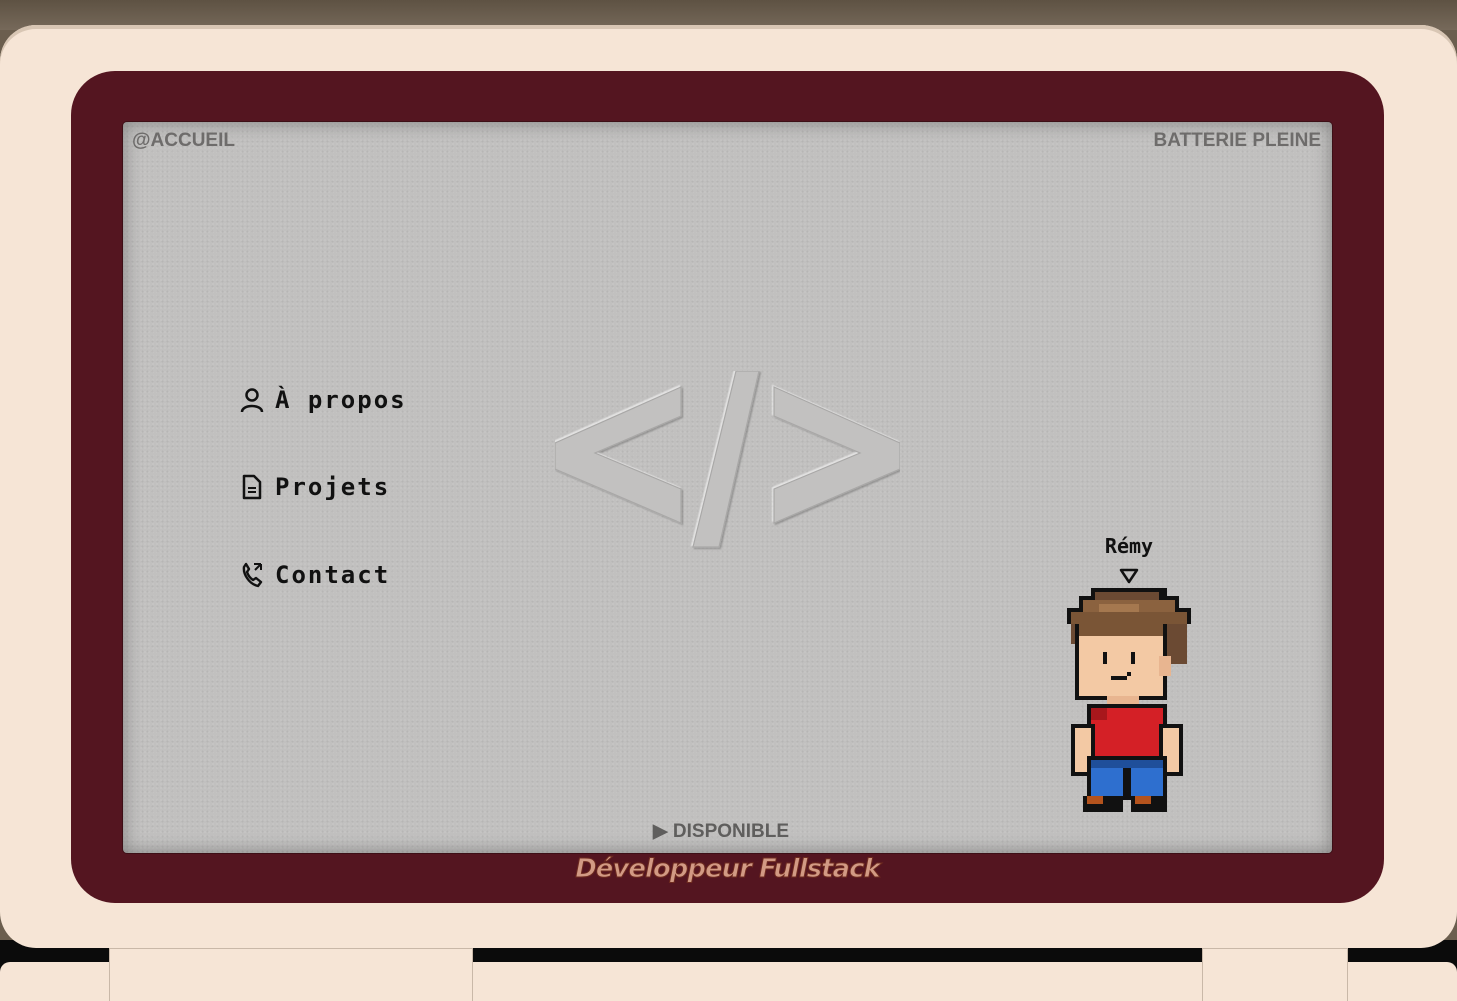 The height and width of the screenshot is (1001, 1457). What do you see at coordinates (1129, 706) in the screenshot?
I see `character-avatar` at bounding box center [1129, 706].